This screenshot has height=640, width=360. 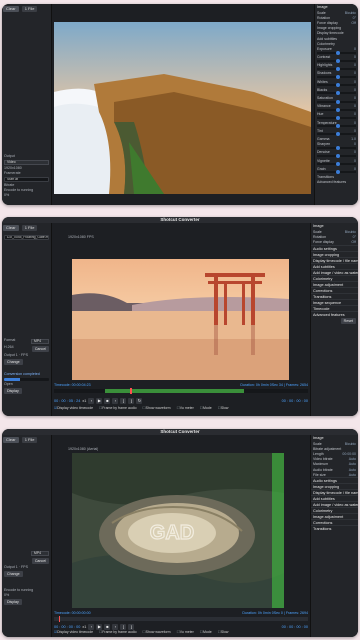 I want to click on section-header: Transitions, so click(x=334, y=528).